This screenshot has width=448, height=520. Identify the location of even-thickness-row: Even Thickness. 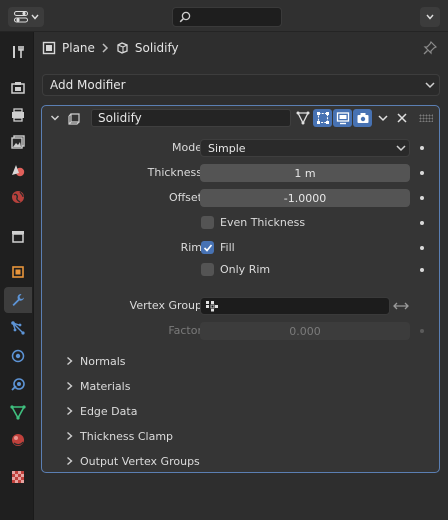
(240, 223).